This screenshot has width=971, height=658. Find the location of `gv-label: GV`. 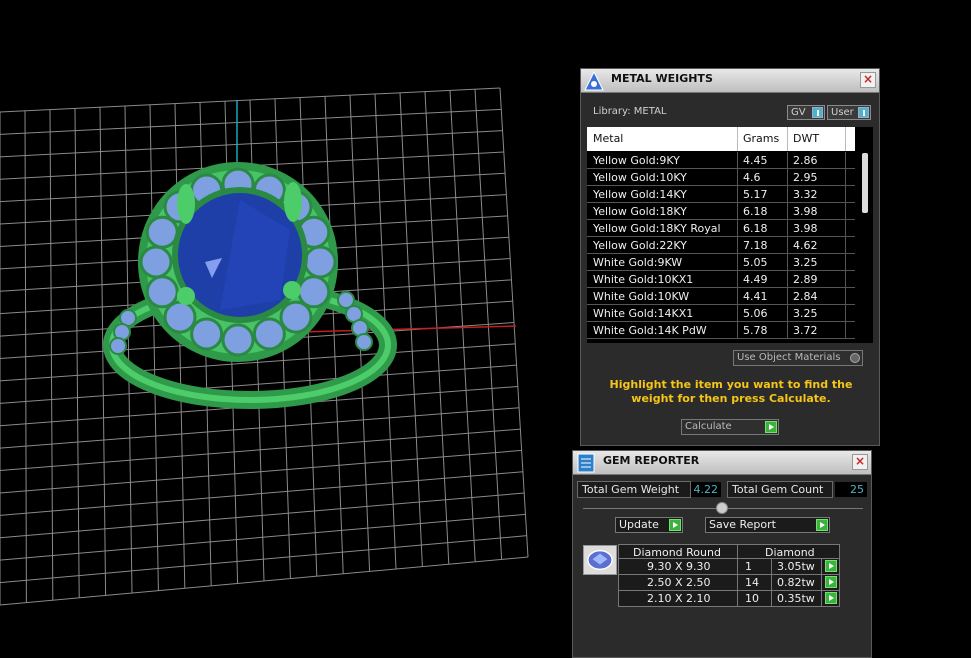

gv-label: GV is located at coordinates (798, 112).